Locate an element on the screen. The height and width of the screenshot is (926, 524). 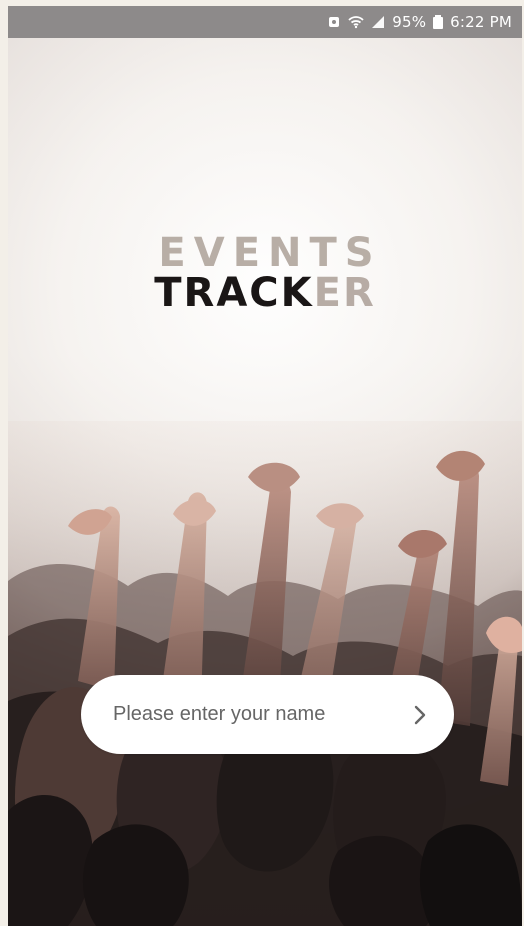
name-entry-bar is located at coordinates (267, 714).